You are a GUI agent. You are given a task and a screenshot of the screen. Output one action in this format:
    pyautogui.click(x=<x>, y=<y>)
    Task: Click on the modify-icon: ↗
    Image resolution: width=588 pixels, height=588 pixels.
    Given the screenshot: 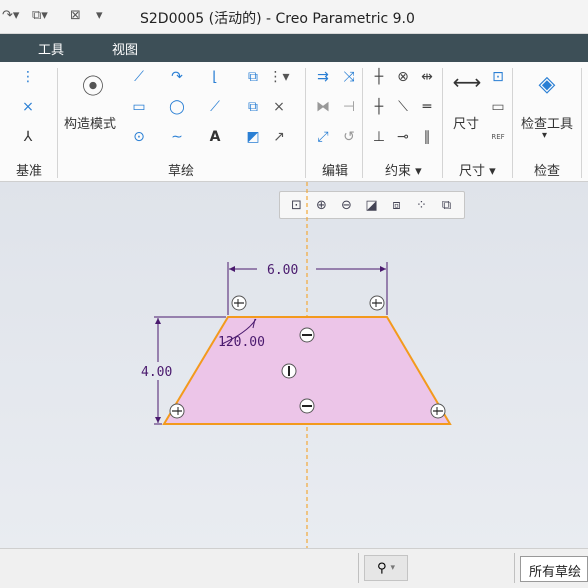 What is the action you would take?
    pyautogui.click(x=279, y=137)
    